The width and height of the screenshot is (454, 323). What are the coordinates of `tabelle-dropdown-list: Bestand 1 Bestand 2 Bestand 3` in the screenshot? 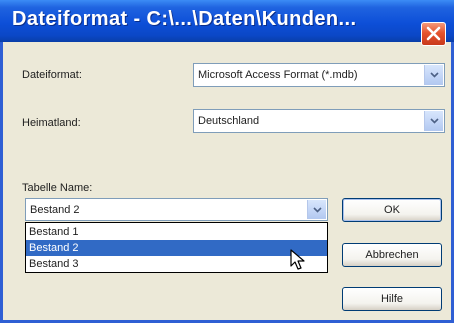 It's located at (176, 247).